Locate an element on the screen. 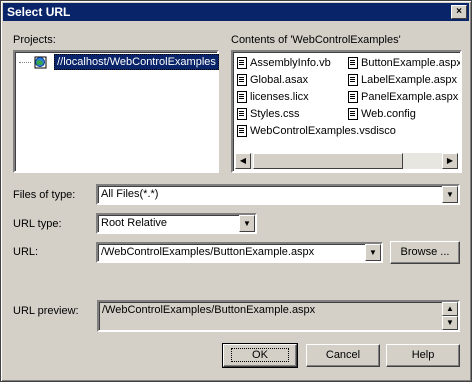 The width and height of the screenshot is (472, 382). file-item: AssemblyInfo.vb is located at coordinates (284, 63).